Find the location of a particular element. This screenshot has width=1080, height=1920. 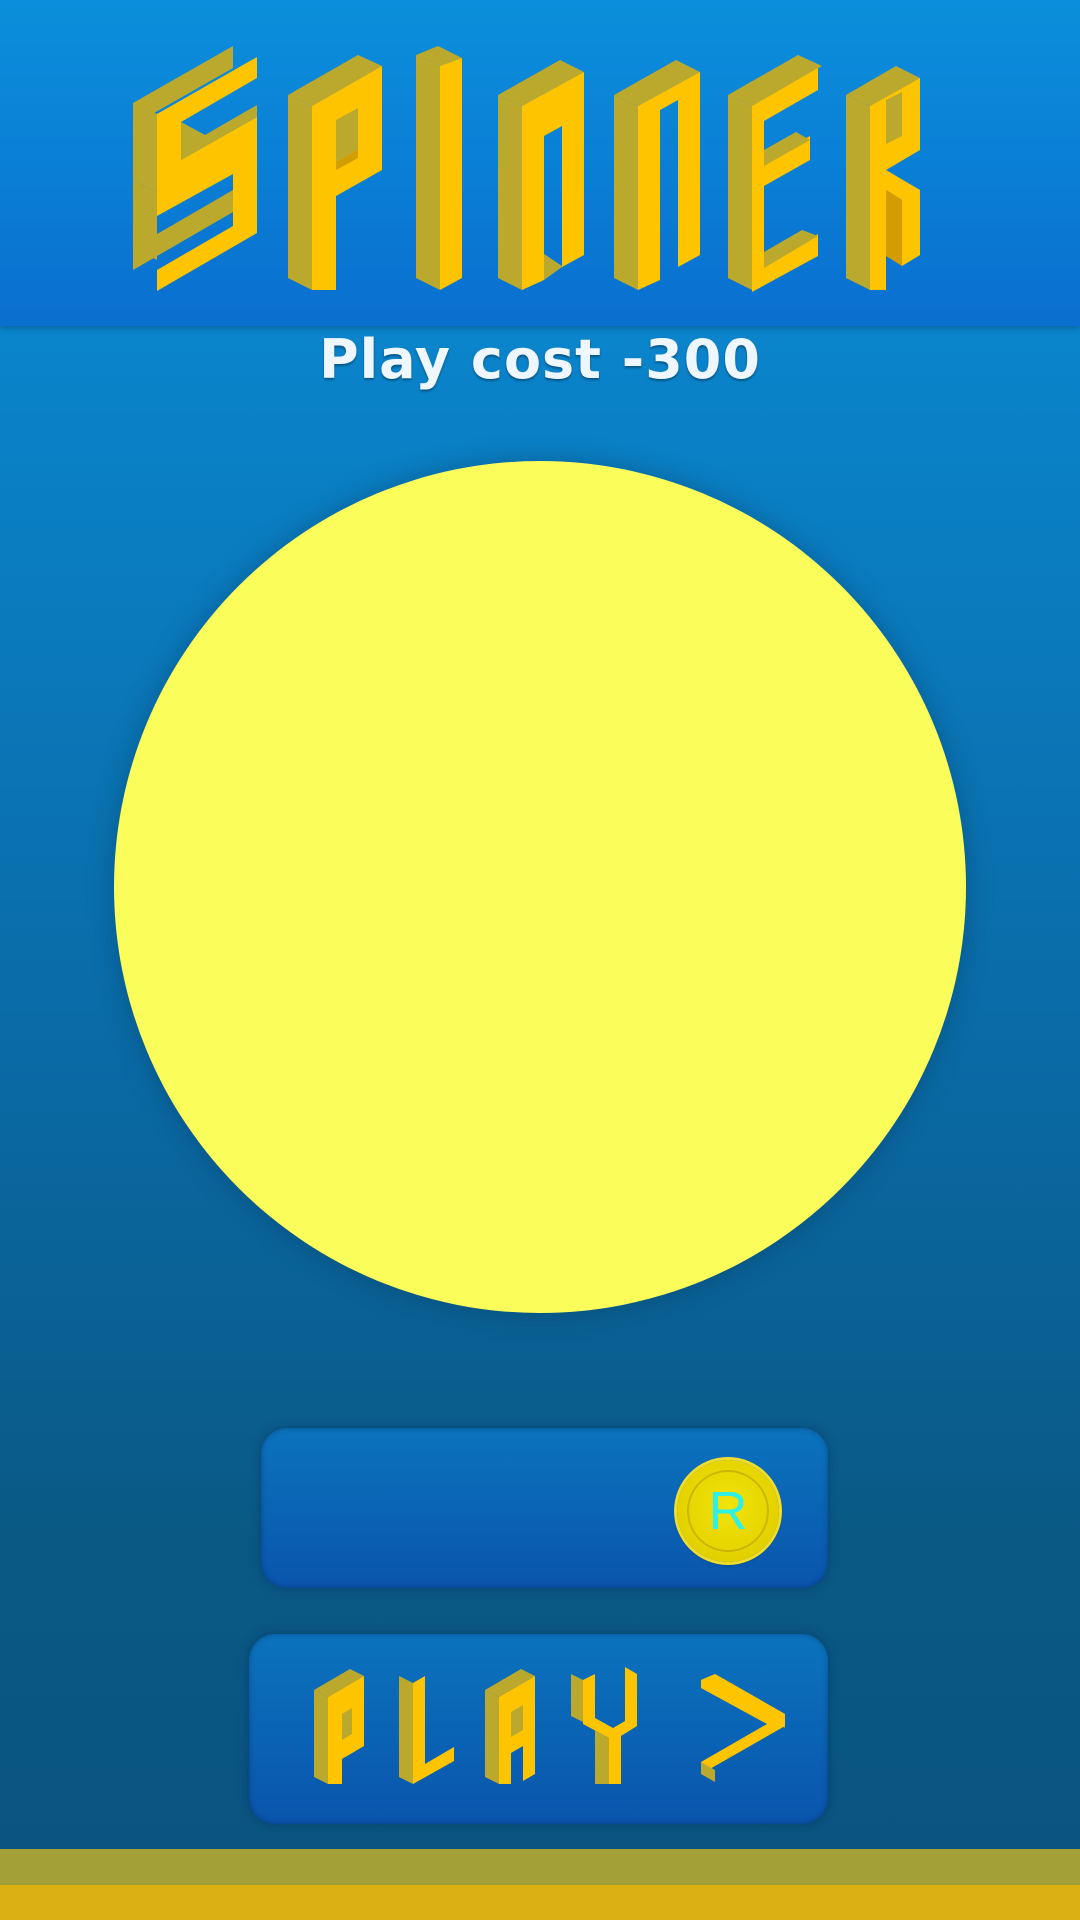

logo-letter-r is located at coordinates (883, 178).